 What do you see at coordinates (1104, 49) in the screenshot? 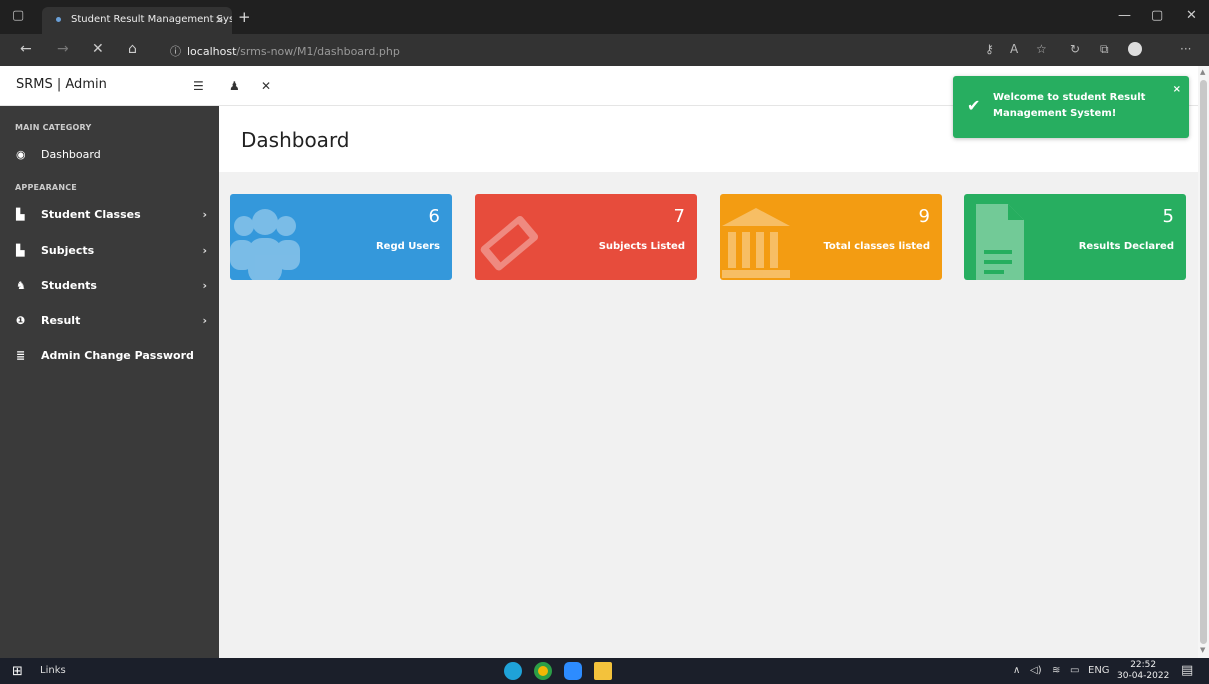
I see `collections-icon: ⧉` at bounding box center [1104, 49].